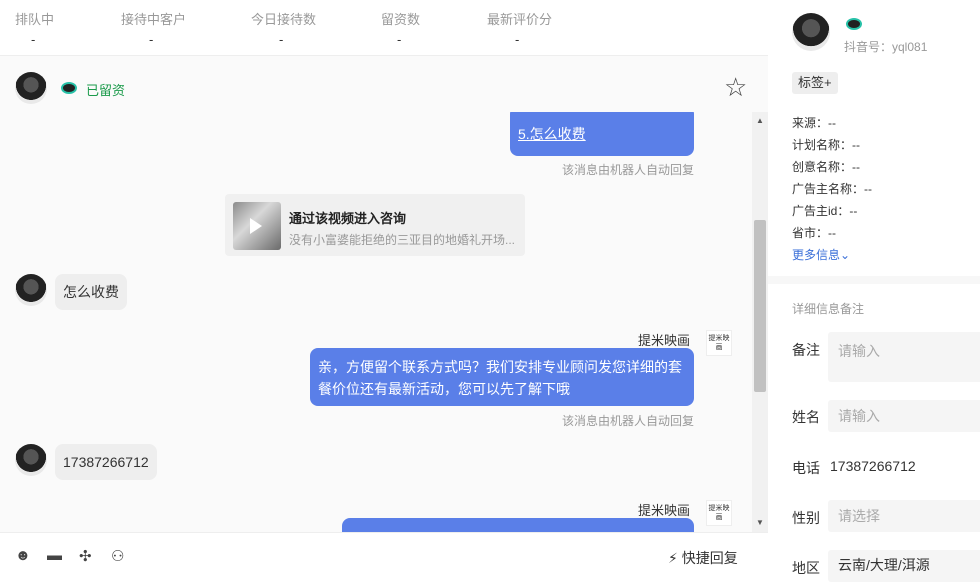  What do you see at coordinates (826, 167) in the screenshot?
I see `info-creative: 创意名称：--` at bounding box center [826, 167].